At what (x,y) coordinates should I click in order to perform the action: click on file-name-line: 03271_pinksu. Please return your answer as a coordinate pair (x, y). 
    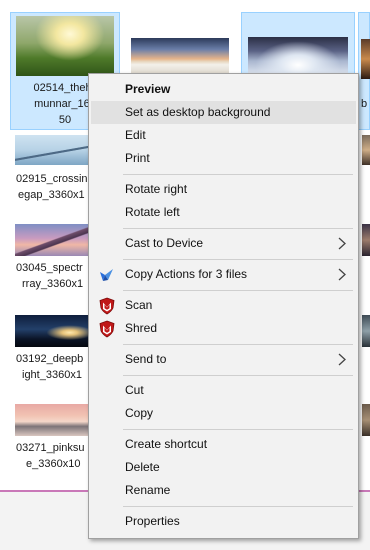
    Looking at the image, I should click on (50, 448).